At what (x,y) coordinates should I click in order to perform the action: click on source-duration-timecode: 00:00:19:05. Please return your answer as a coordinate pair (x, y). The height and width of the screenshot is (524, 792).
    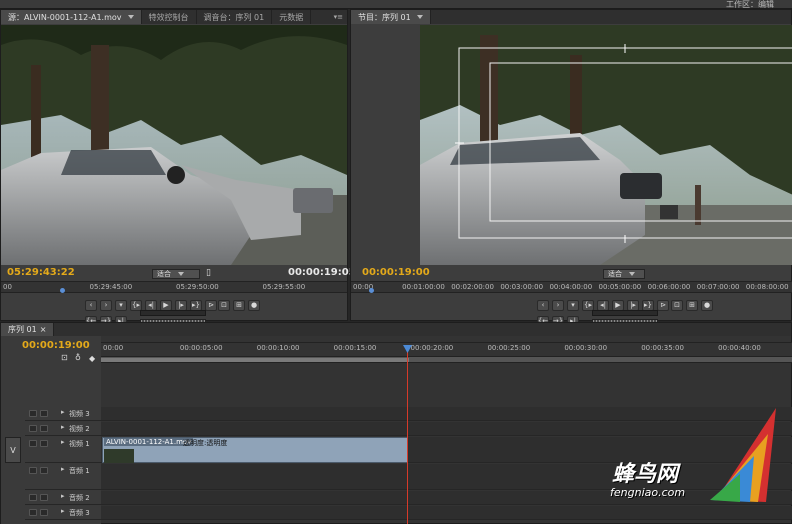
    Looking at the image, I should click on (322, 272).